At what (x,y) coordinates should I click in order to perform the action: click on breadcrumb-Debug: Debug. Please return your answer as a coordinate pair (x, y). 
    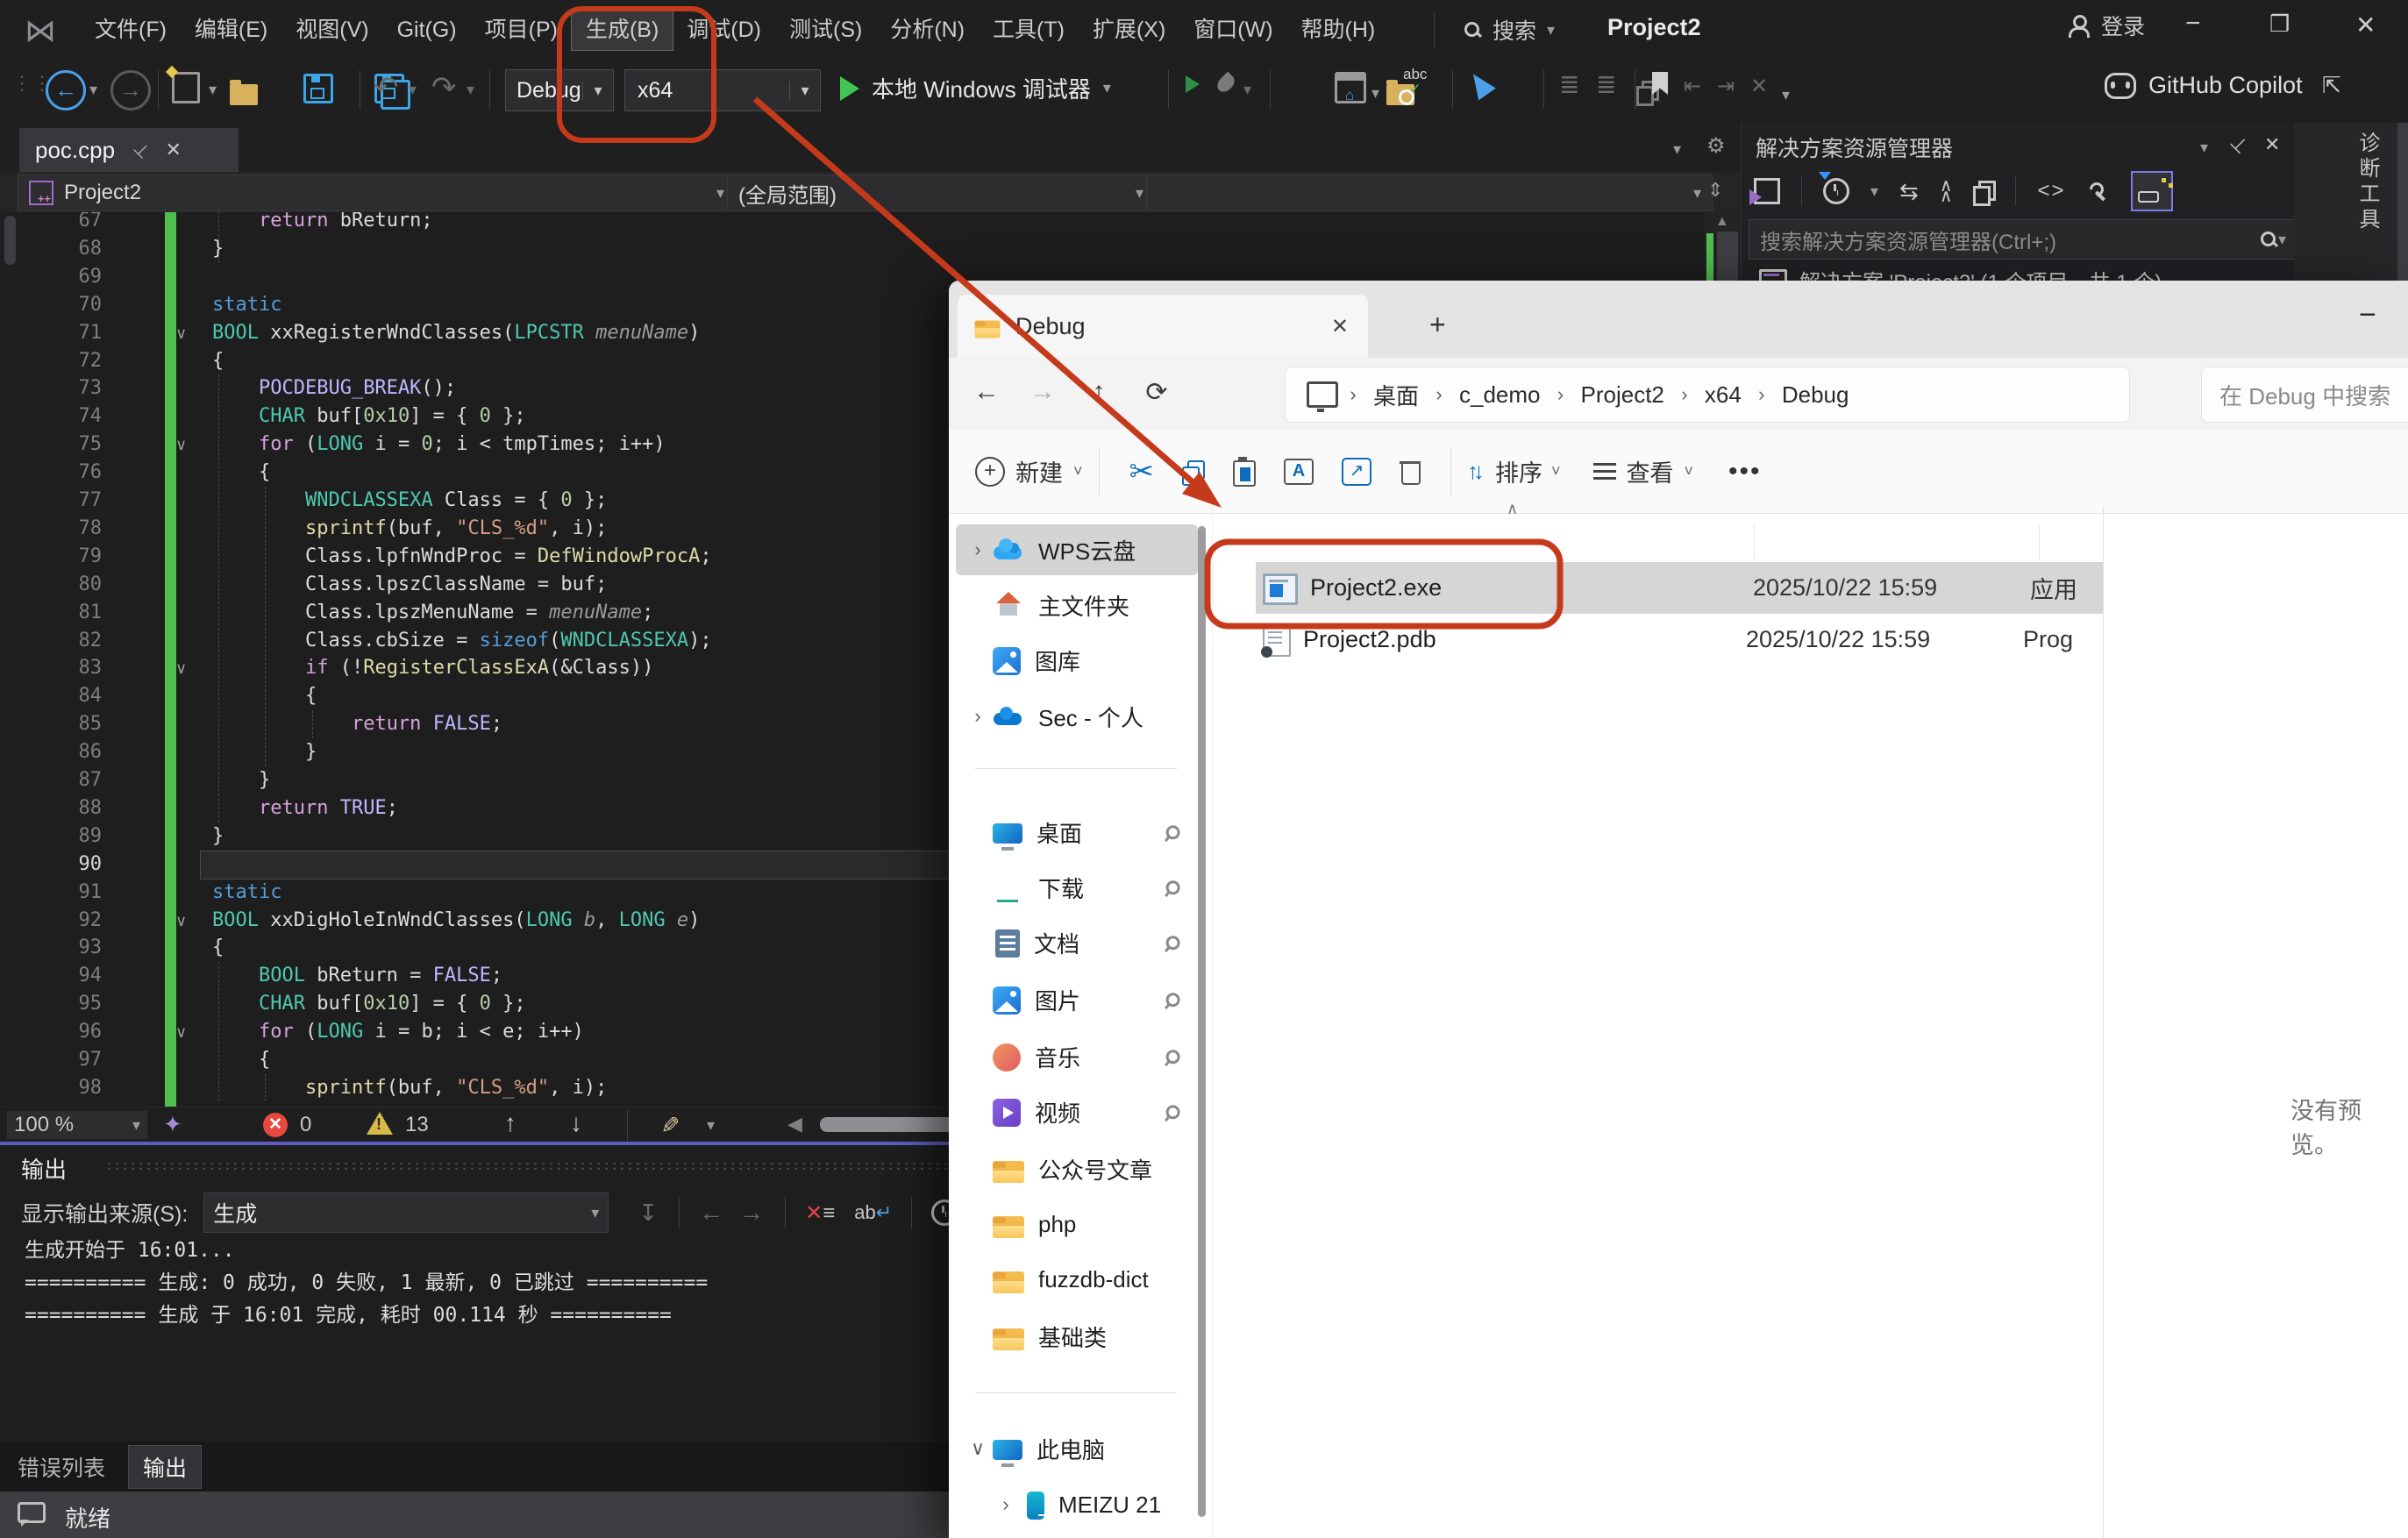
    Looking at the image, I should click on (1816, 395).